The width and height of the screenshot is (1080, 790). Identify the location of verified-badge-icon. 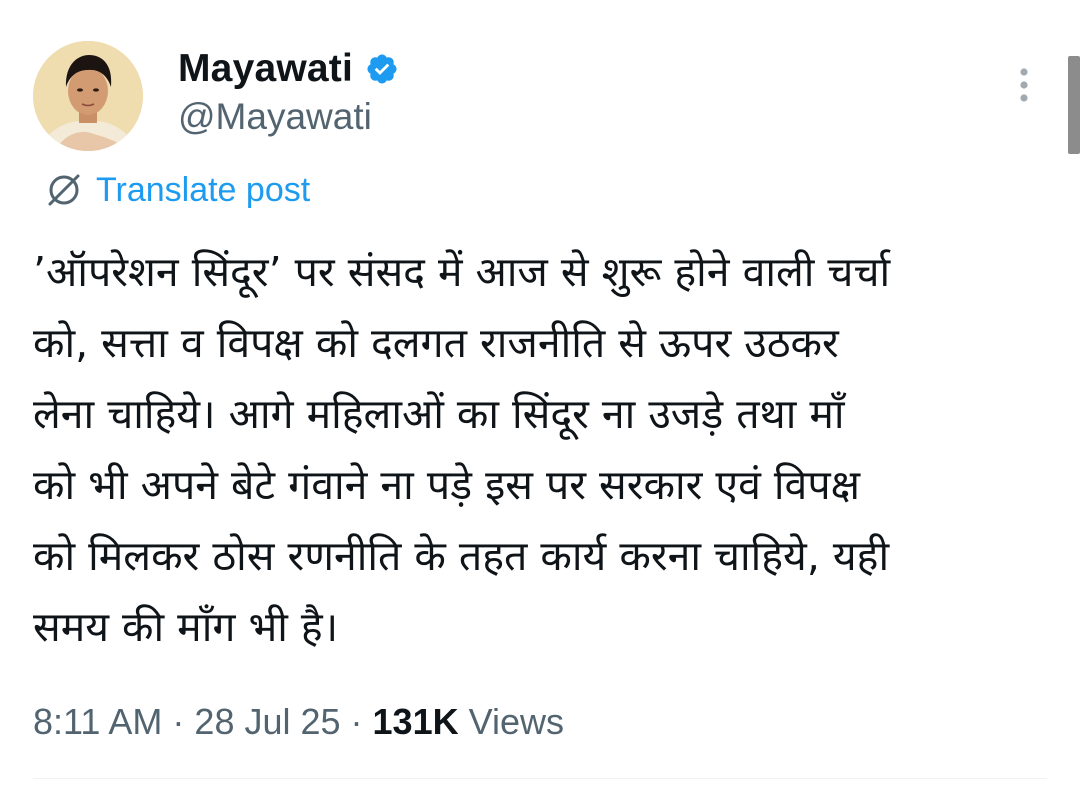
(382, 69).